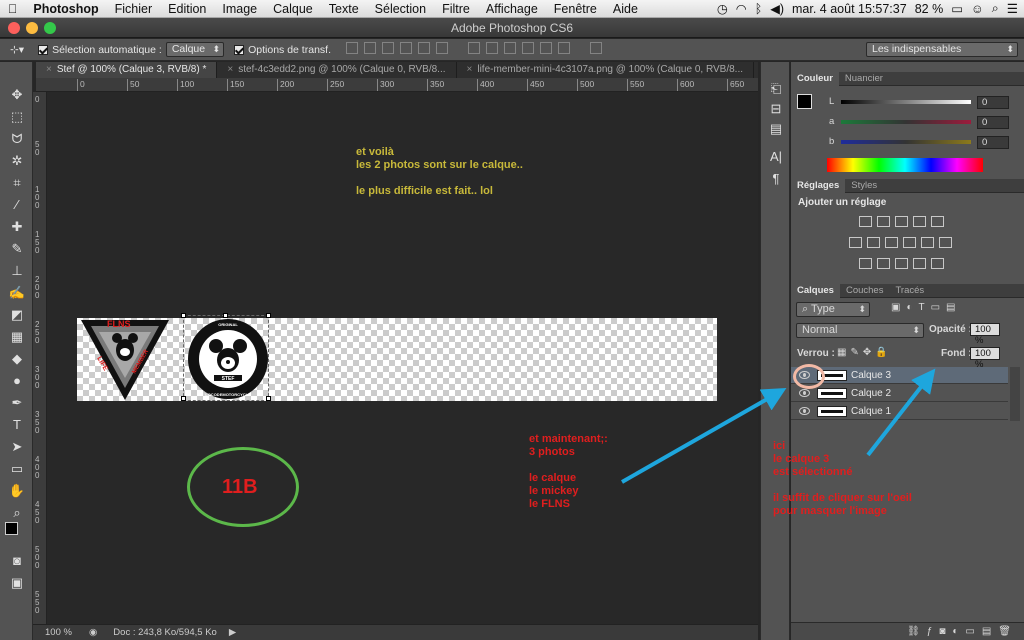  Describe the element at coordinates (293, 9) in the screenshot. I see `menu-calque: Calque` at that location.